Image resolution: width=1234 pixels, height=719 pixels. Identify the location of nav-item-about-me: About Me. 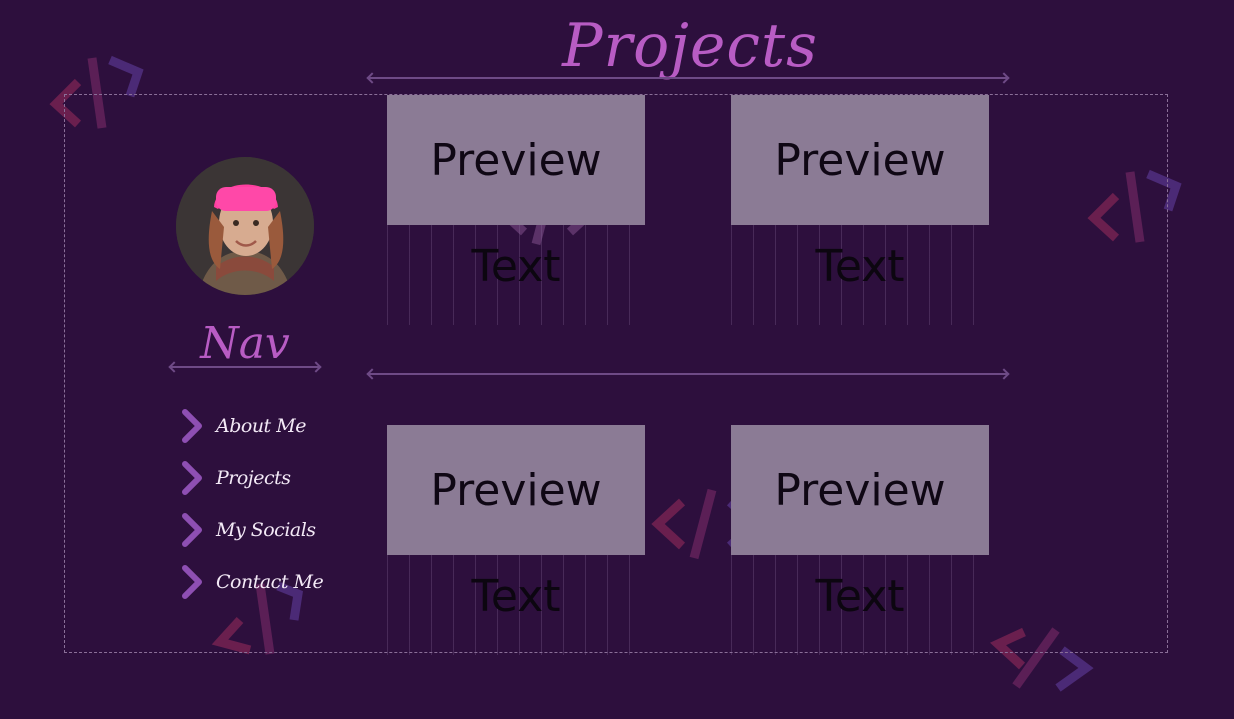
(260, 426).